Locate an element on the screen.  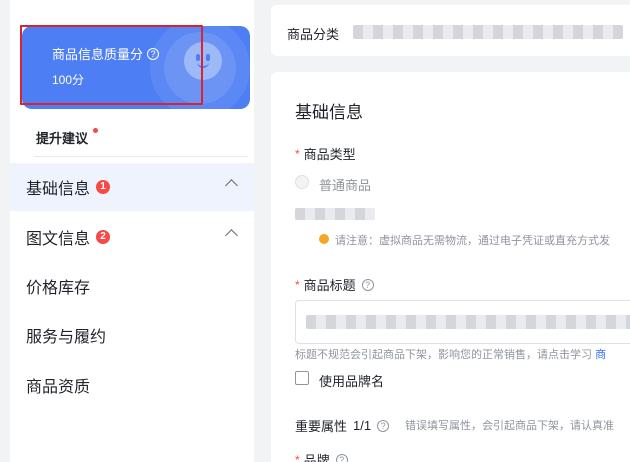
category-label: 商品分类 is located at coordinates (313, 34).